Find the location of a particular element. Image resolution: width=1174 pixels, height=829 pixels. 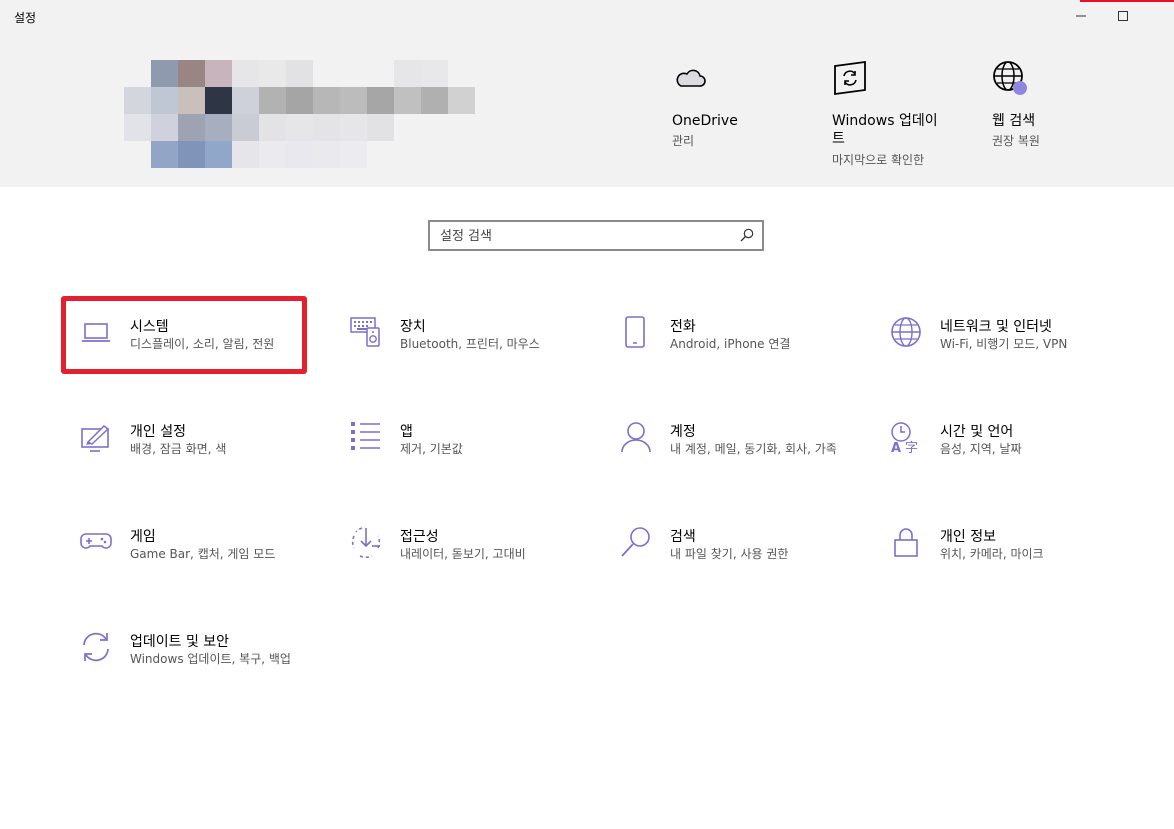

annotation-highlight-box is located at coordinates (184, 335).